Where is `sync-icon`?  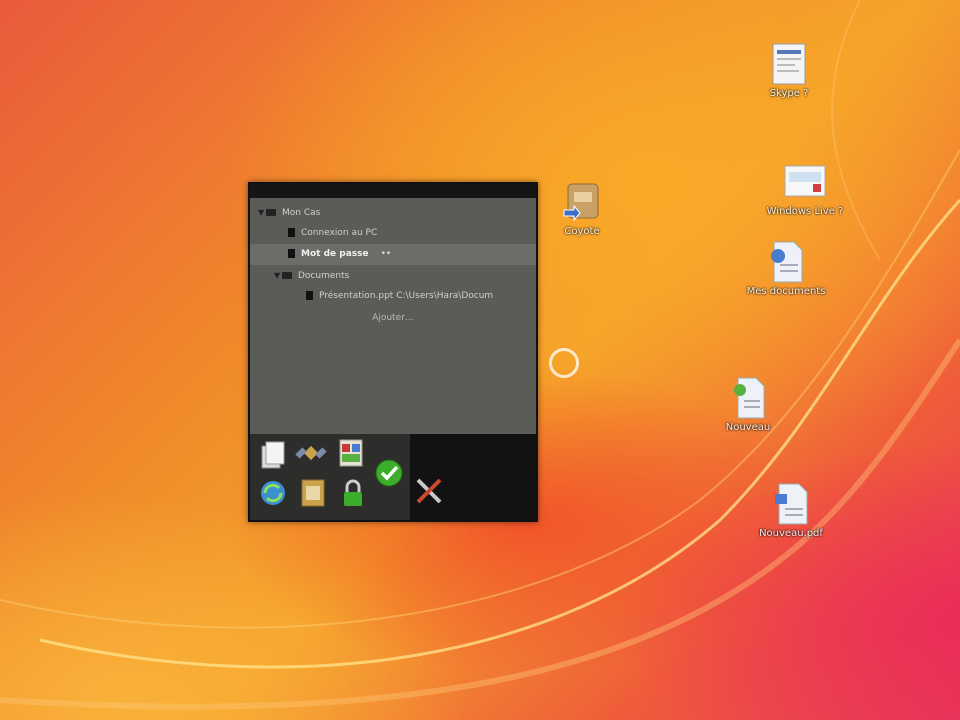 sync-icon is located at coordinates (273, 493).